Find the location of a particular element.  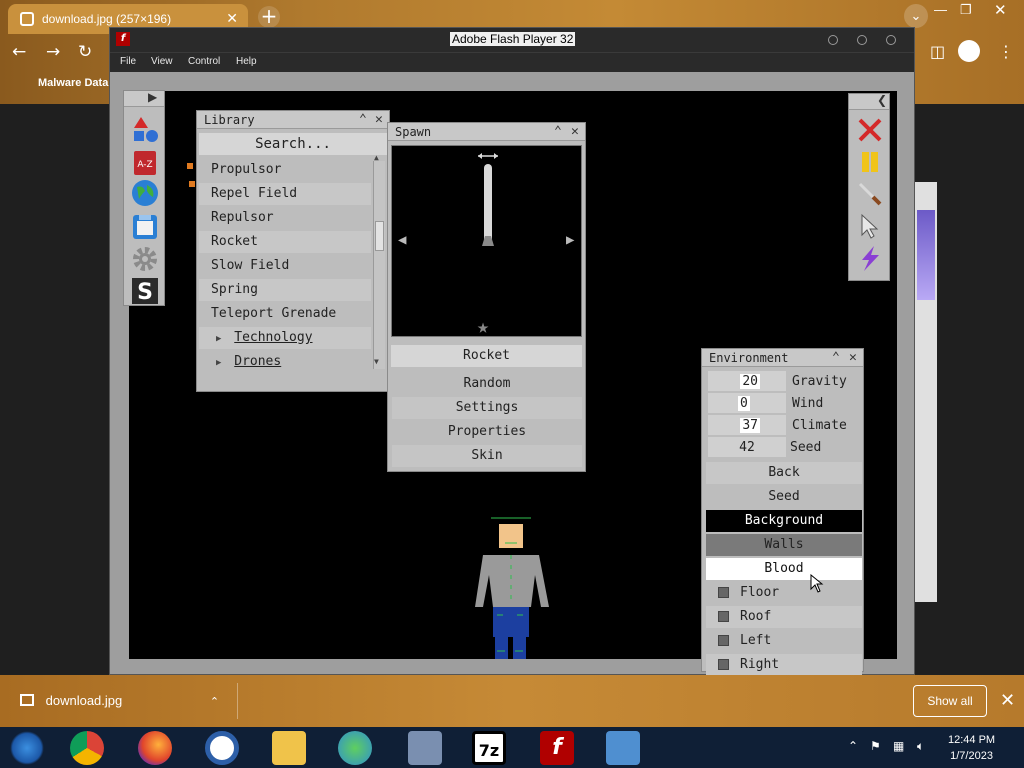

forward-icon: → is located at coordinates (53, 52).